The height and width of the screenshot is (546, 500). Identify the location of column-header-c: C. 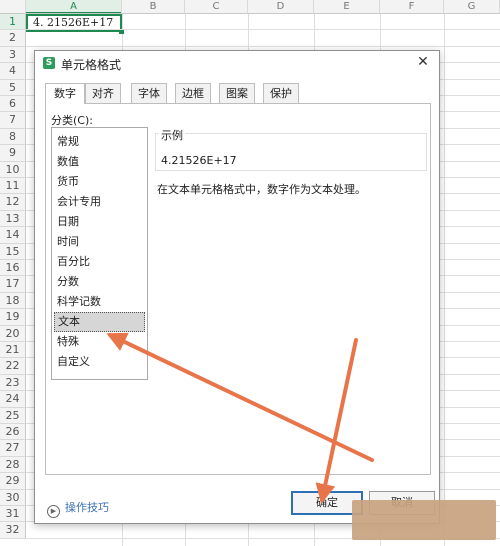
(216, 7).